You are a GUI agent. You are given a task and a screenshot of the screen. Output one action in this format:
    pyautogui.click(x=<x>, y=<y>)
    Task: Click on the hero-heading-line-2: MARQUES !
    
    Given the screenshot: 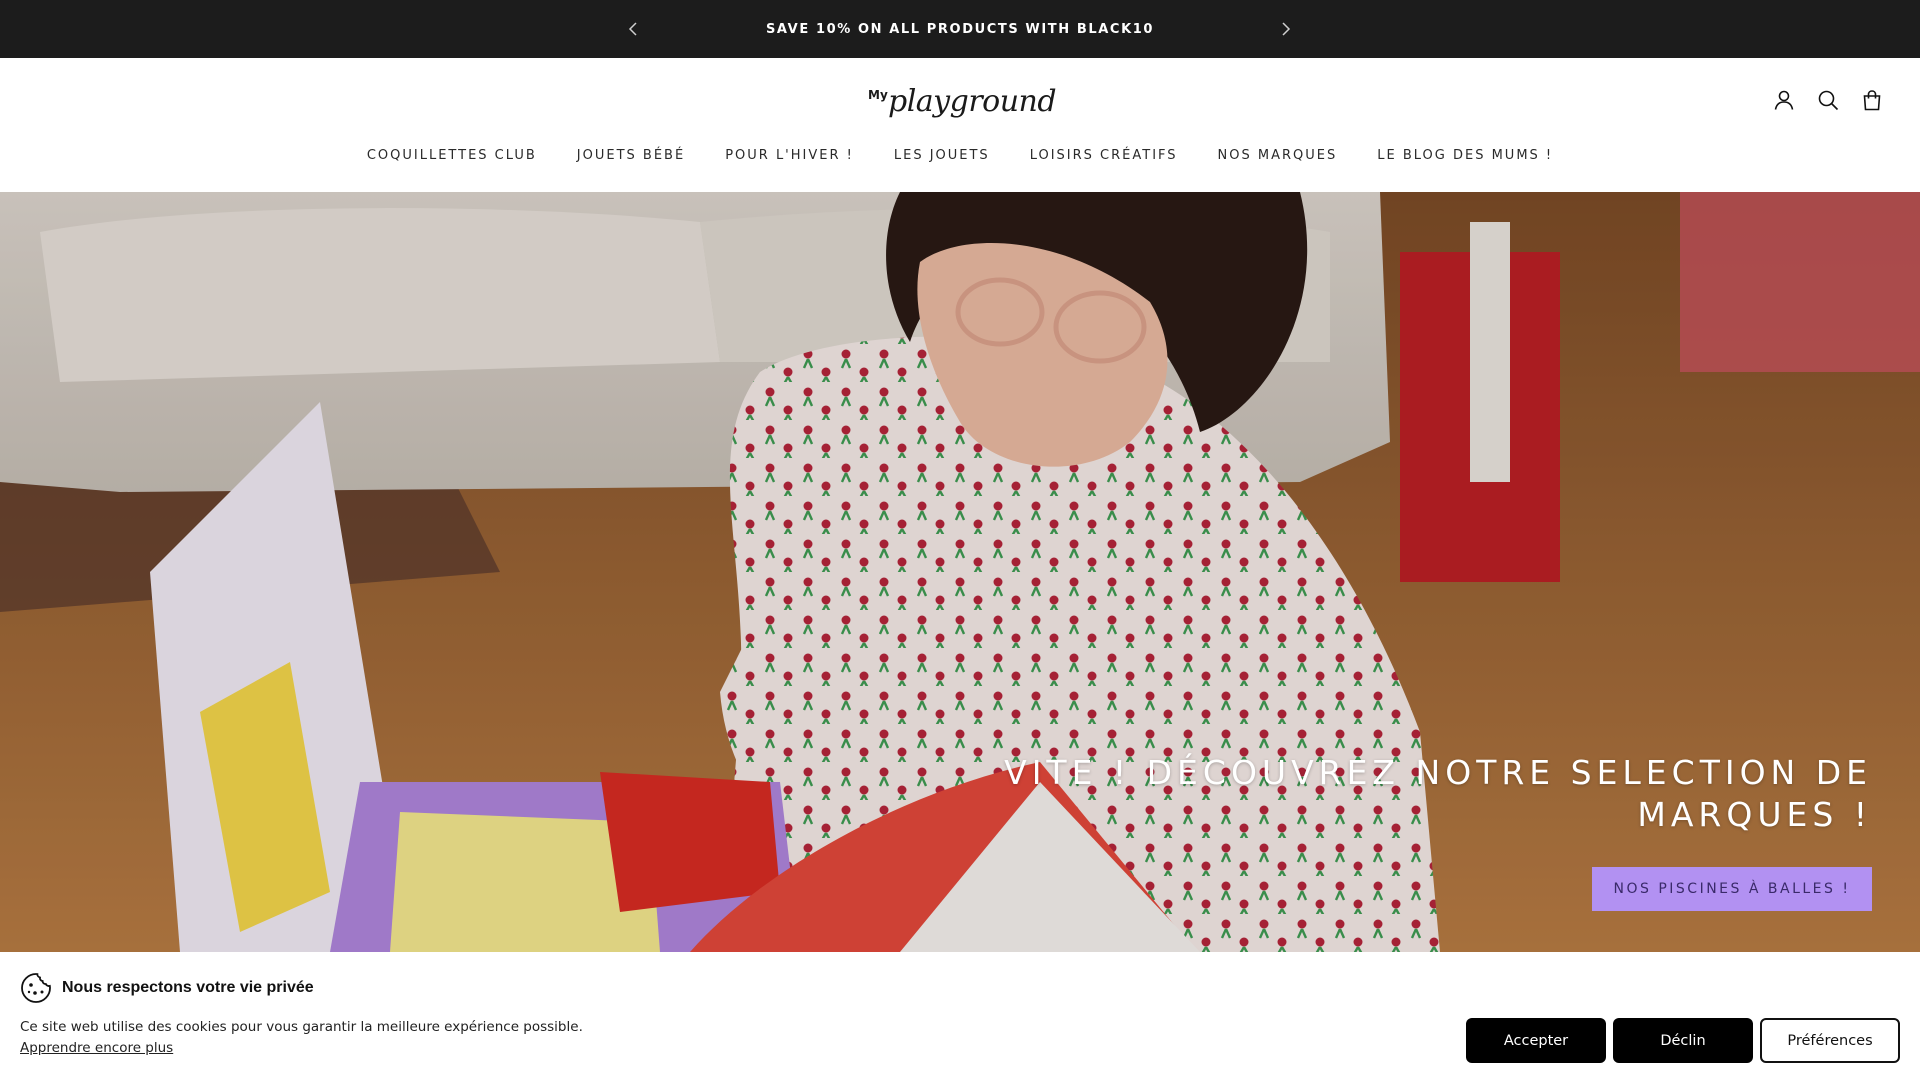 What is the action you would take?
    pyautogui.click(x=1754, y=814)
    